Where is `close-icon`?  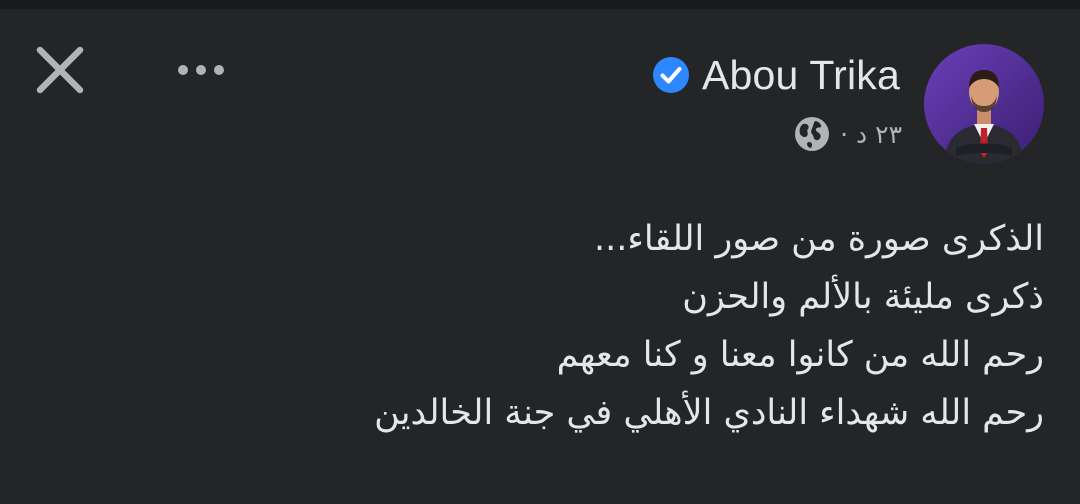
close-icon is located at coordinates (60, 70).